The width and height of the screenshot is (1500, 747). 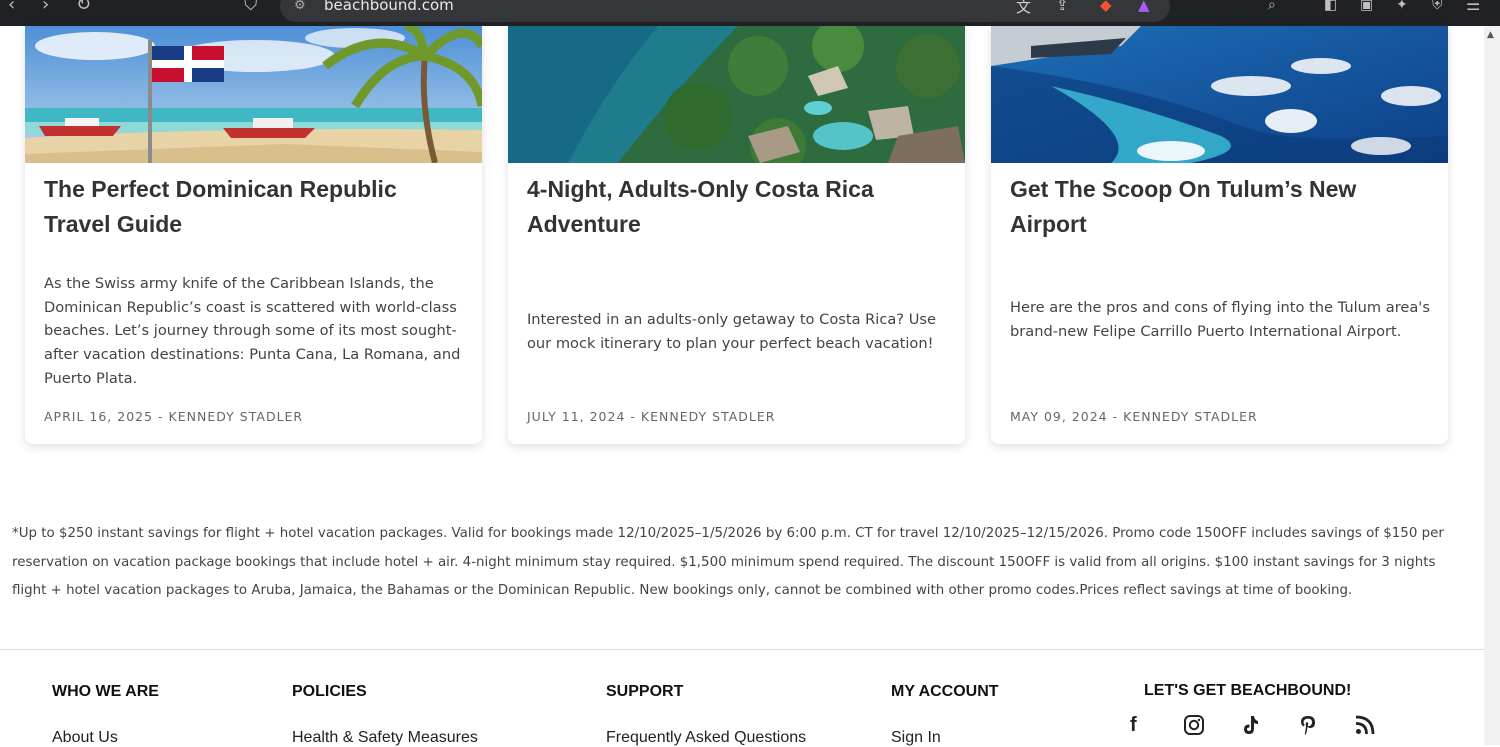 What do you see at coordinates (916, 738) in the screenshot?
I see `footer-link-sign-in: Sign In` at bounding box center [916, 738].